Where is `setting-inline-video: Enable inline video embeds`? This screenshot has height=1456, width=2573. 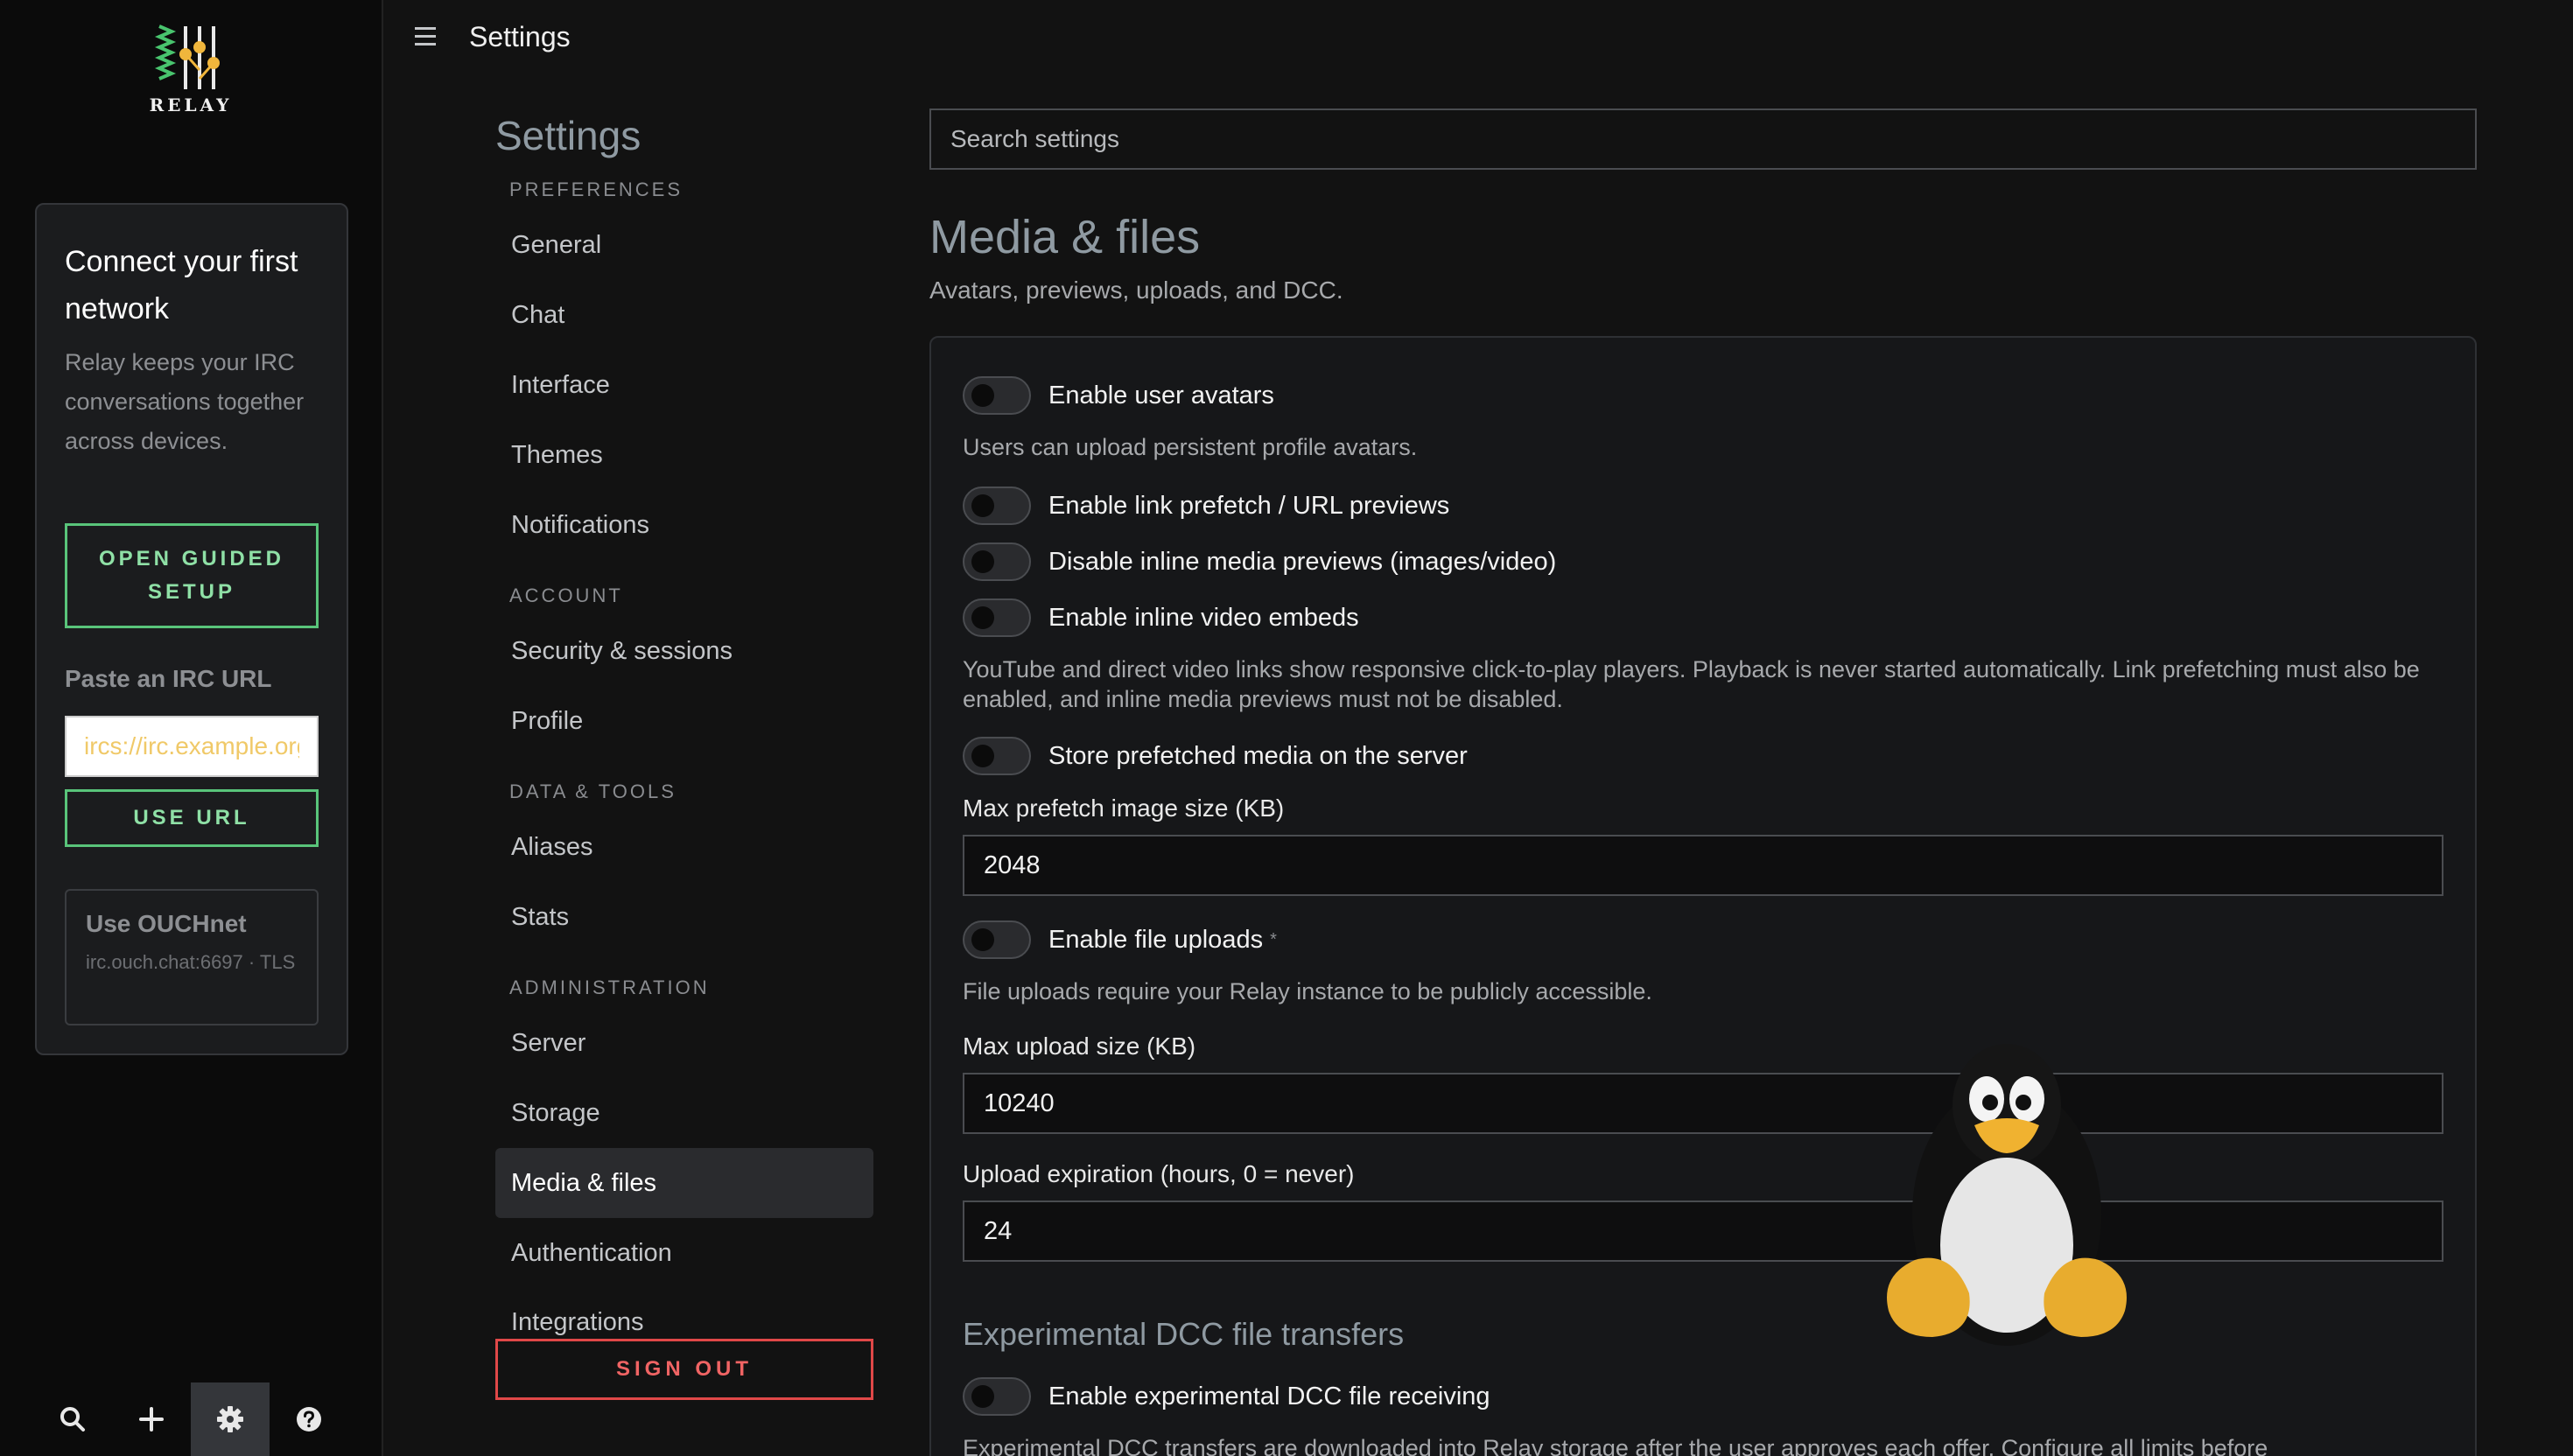
setting-inline-video: Enable inline video embeds is located at coordinates (1161, 617).